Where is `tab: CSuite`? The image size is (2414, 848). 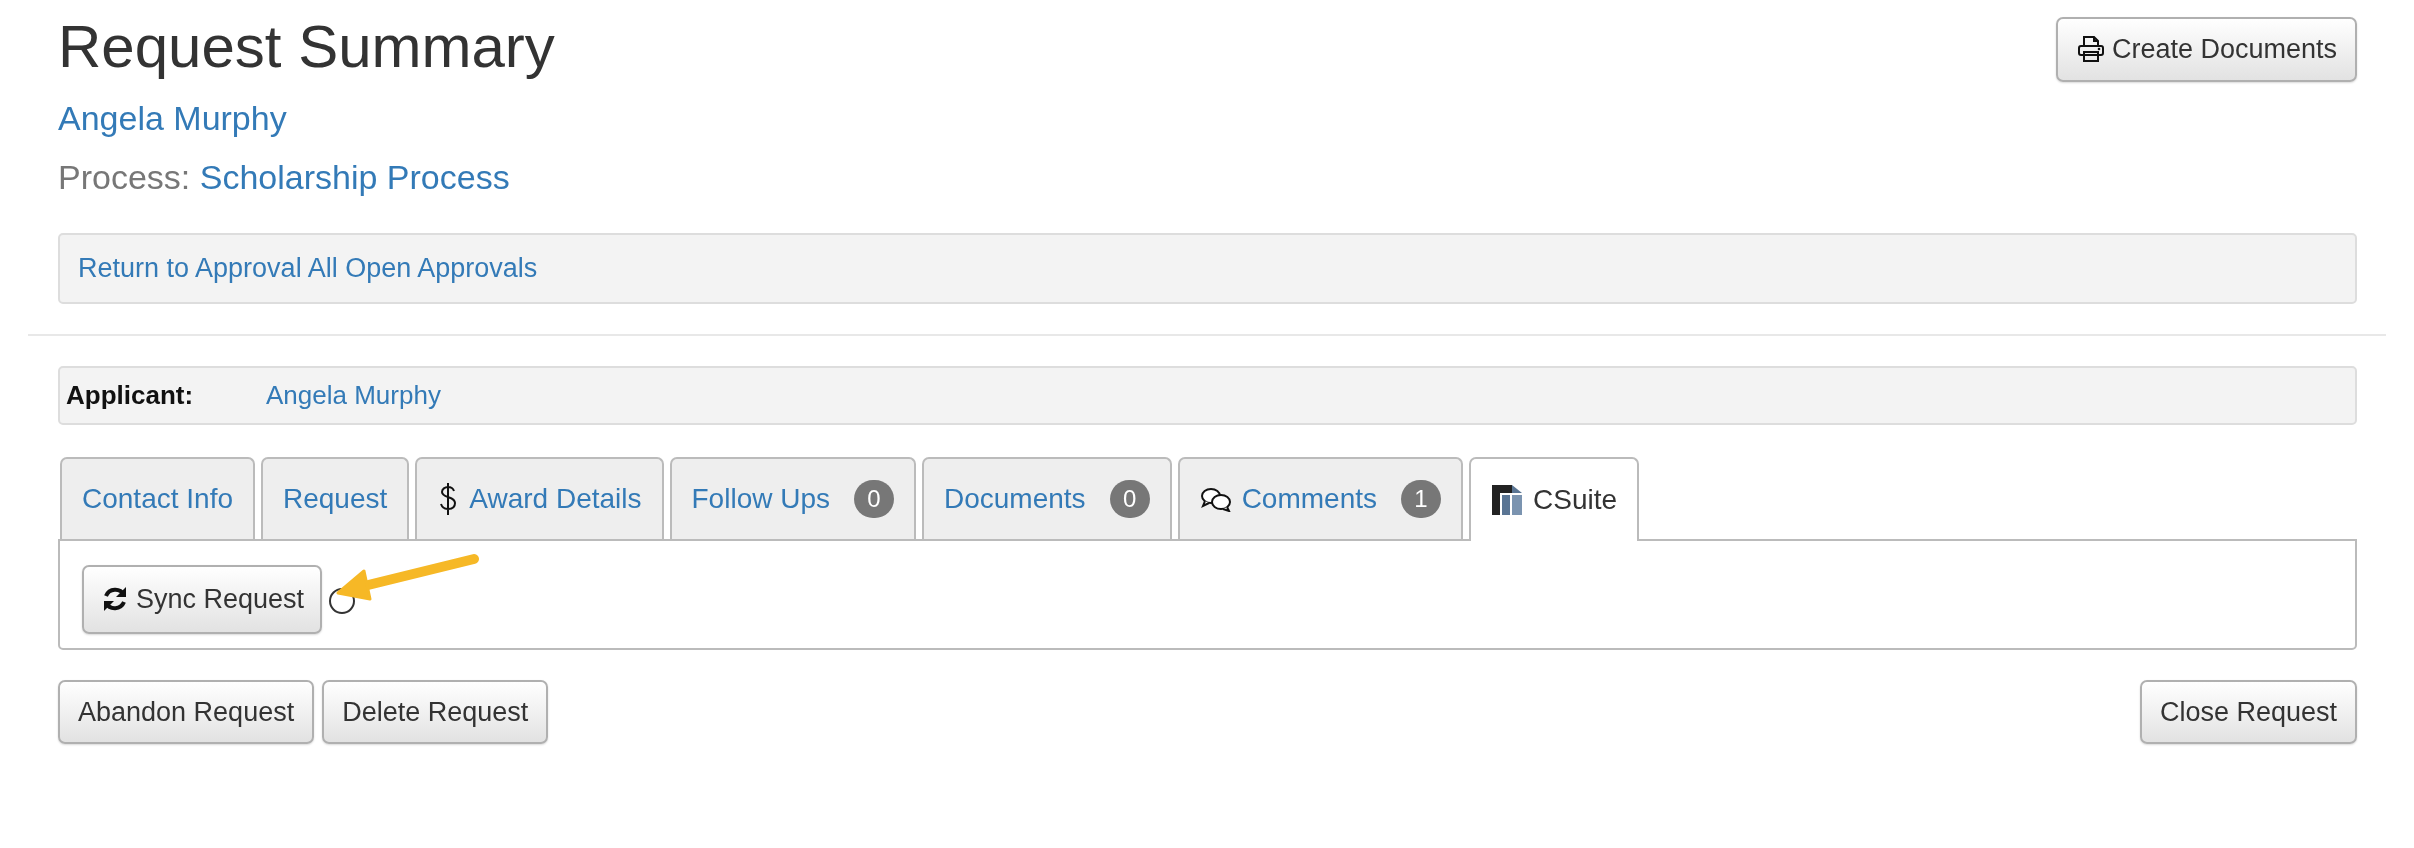
tab: CSuite is located at coordinates (1554, 498).